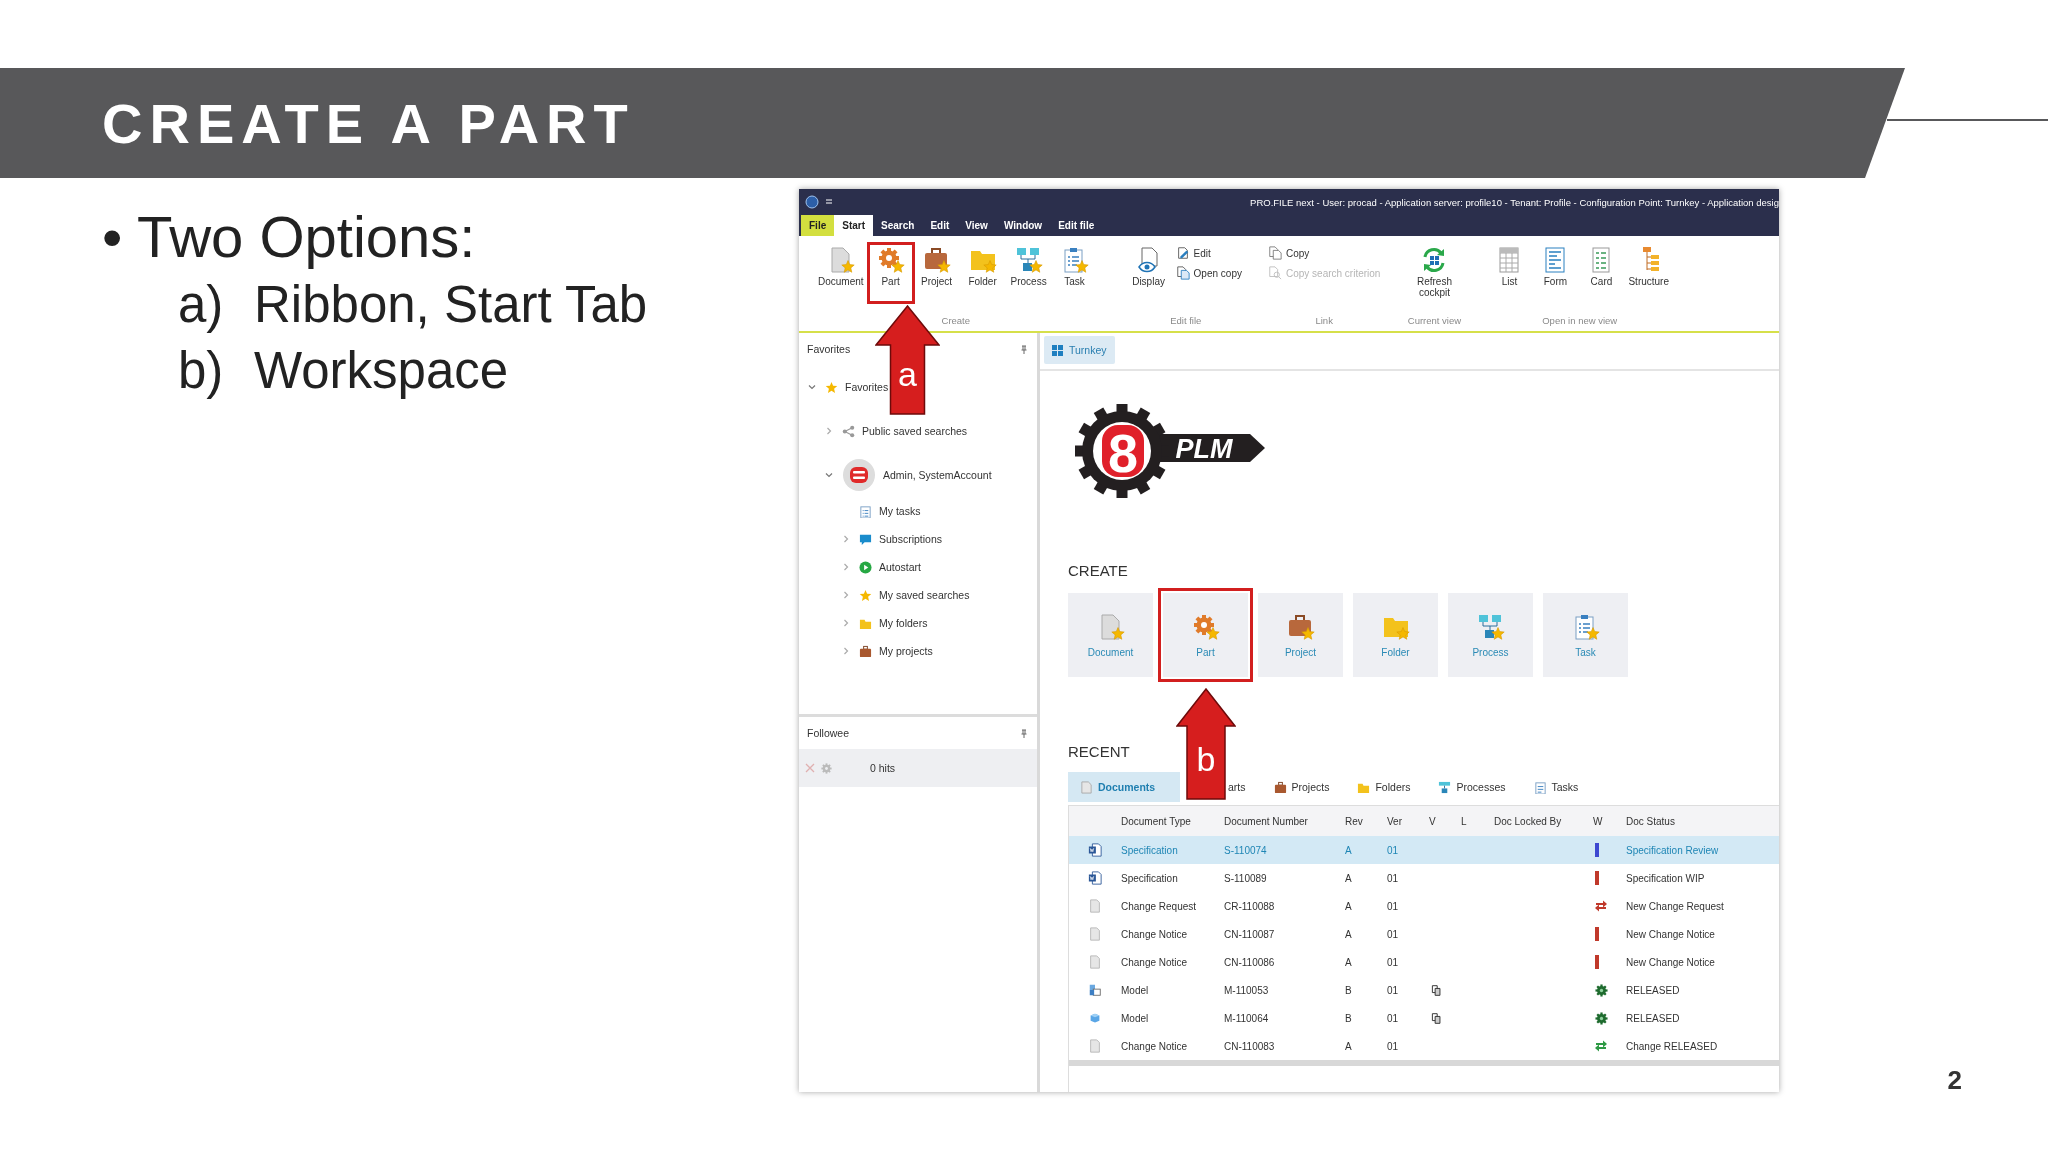 This screenshot has width=2048, height=1152. I want to click on close-icon, so click(810, 768).